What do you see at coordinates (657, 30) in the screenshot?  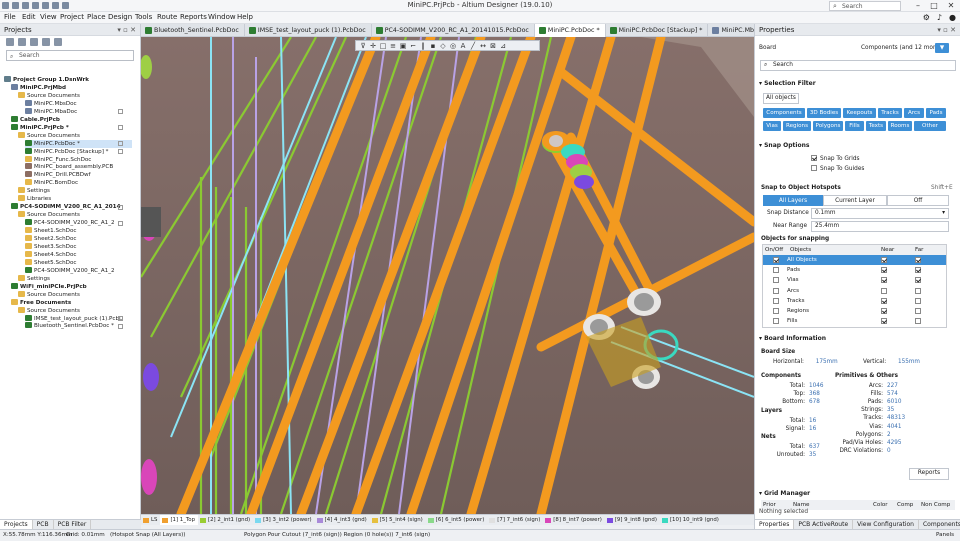 I see `doc-tab: MiniPC.PcbDoc [Stackup] *` at bounding box center [657, 30].